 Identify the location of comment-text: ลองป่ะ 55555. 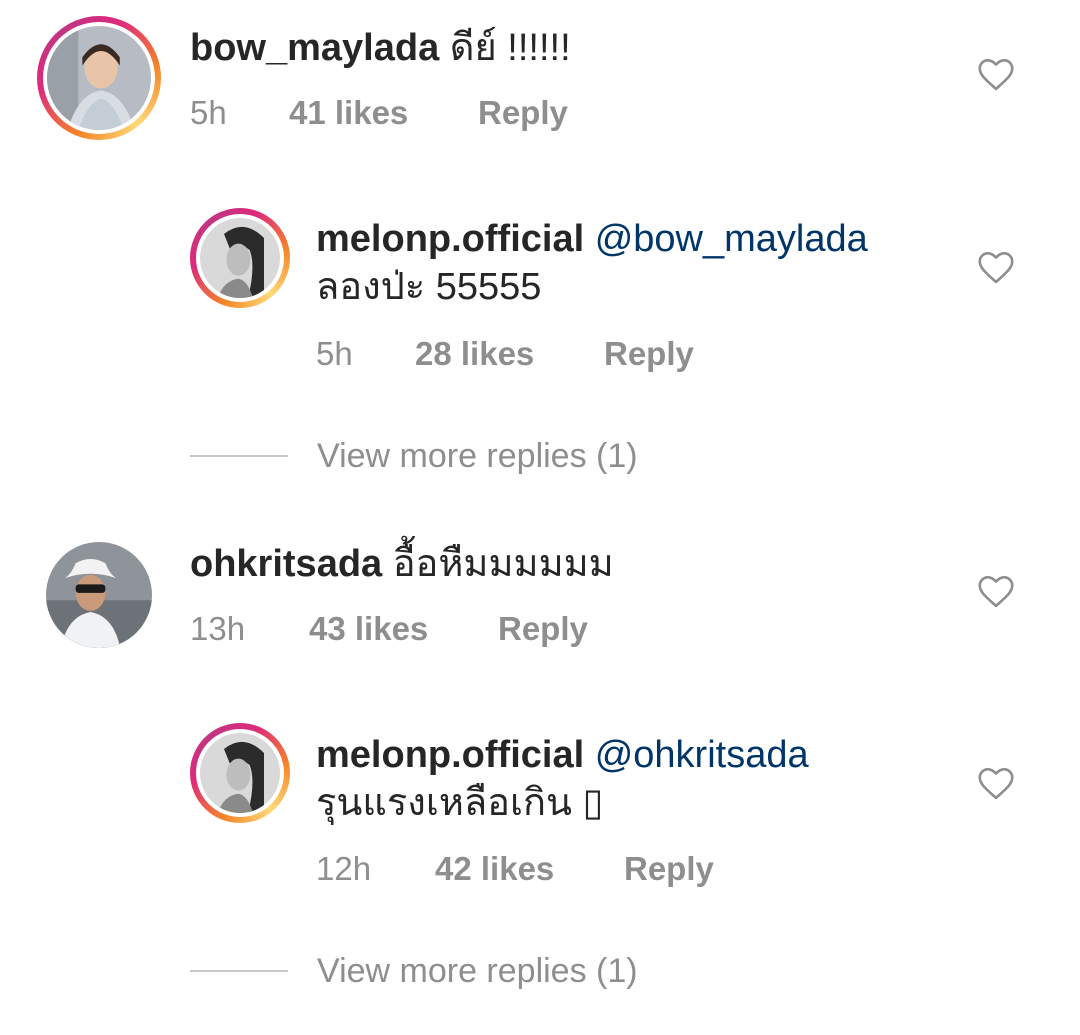
(429, 287).